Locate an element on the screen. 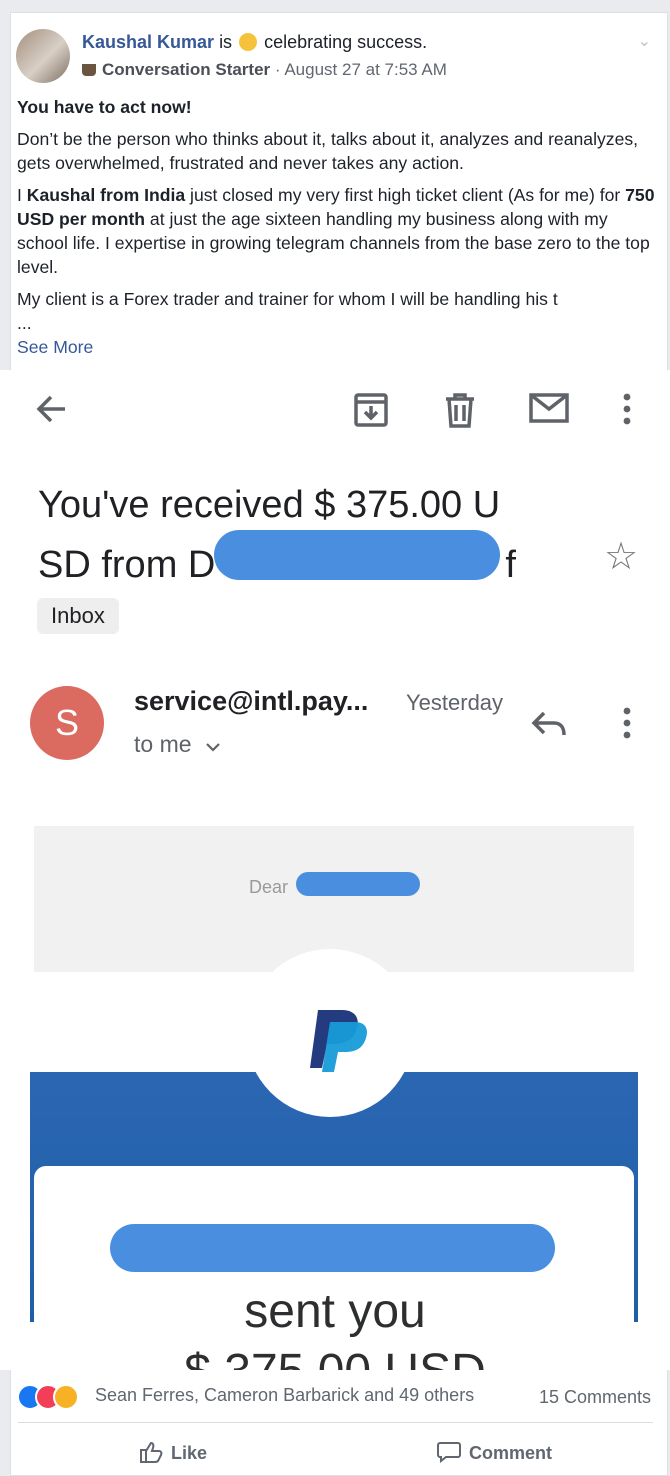 Image resolution: width=670 pixels, height=1476 pixels. star-icon: ☆ is located at coordinates (621, 556).